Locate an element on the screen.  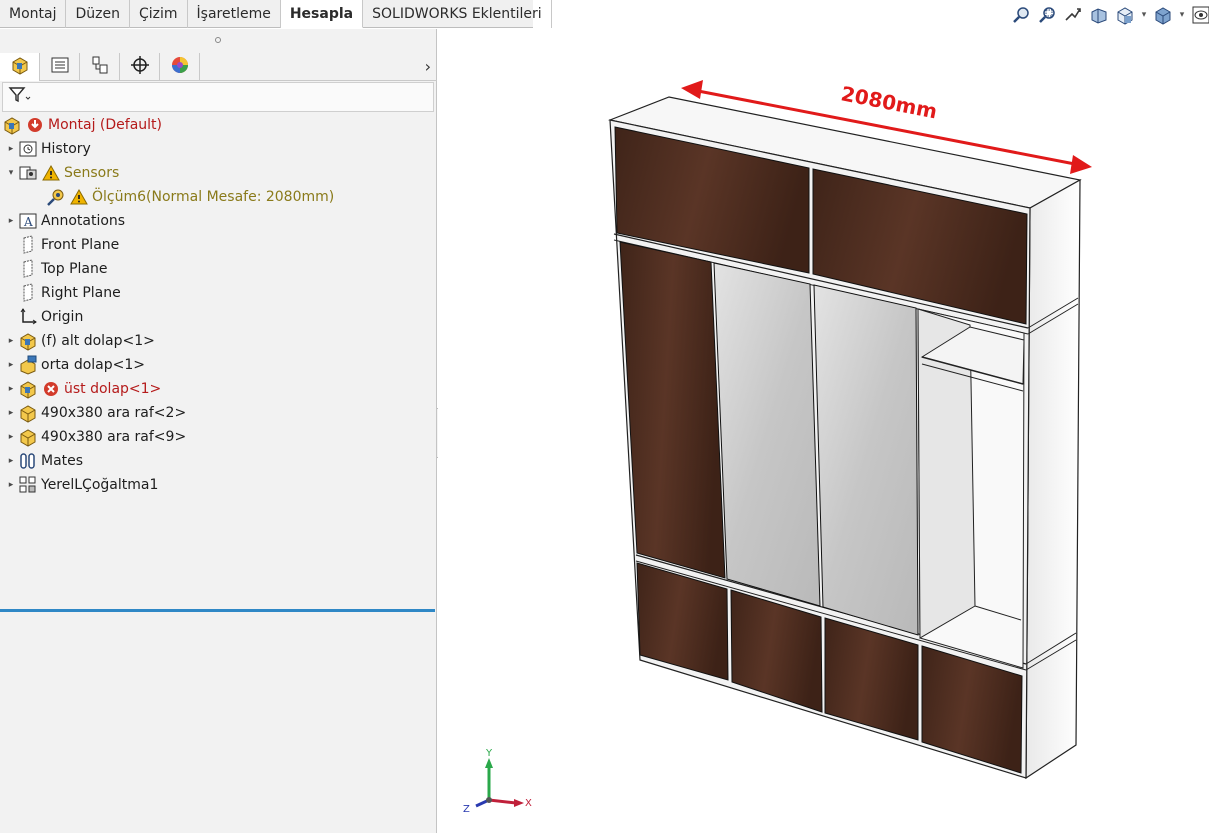
crosshair-icon is located at coordinates (140, 67).